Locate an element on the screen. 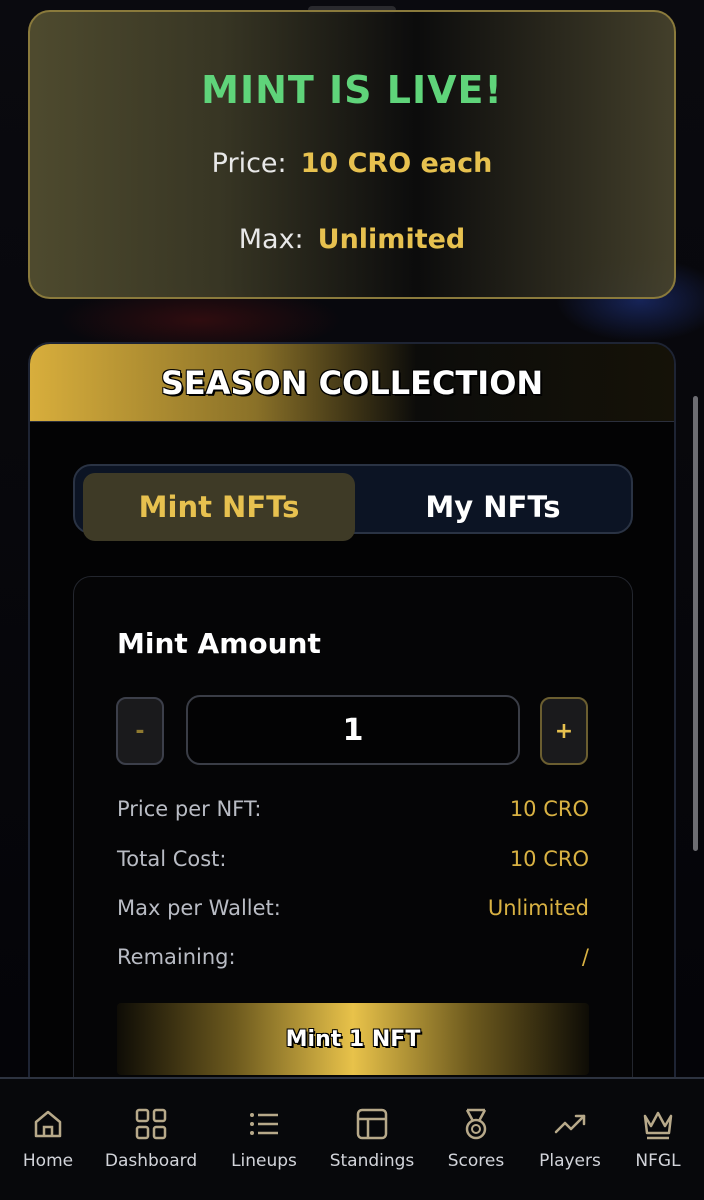 The image size is (704, 1200). detail-row-total: Total Cost: 10 CRO is located at coordinates (353, 859).